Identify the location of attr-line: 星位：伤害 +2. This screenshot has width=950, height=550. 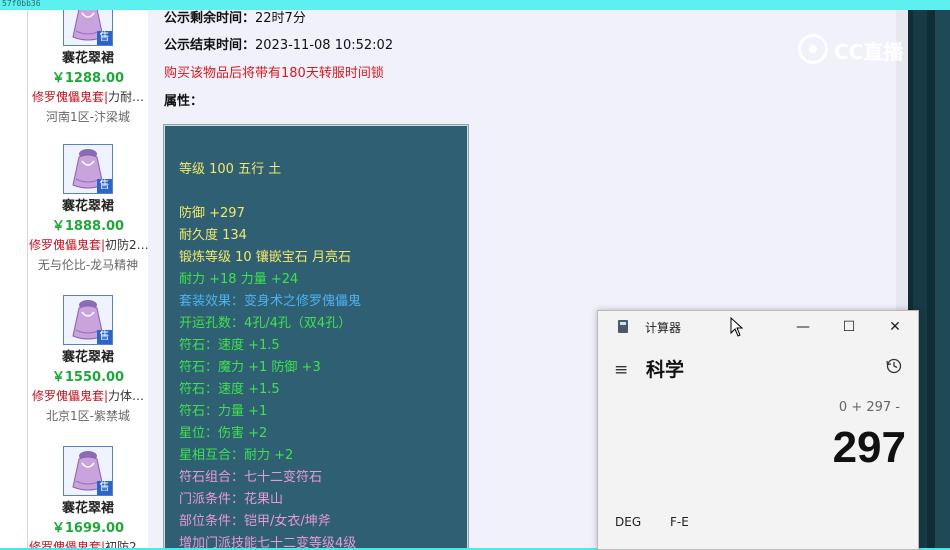
(223, 433).